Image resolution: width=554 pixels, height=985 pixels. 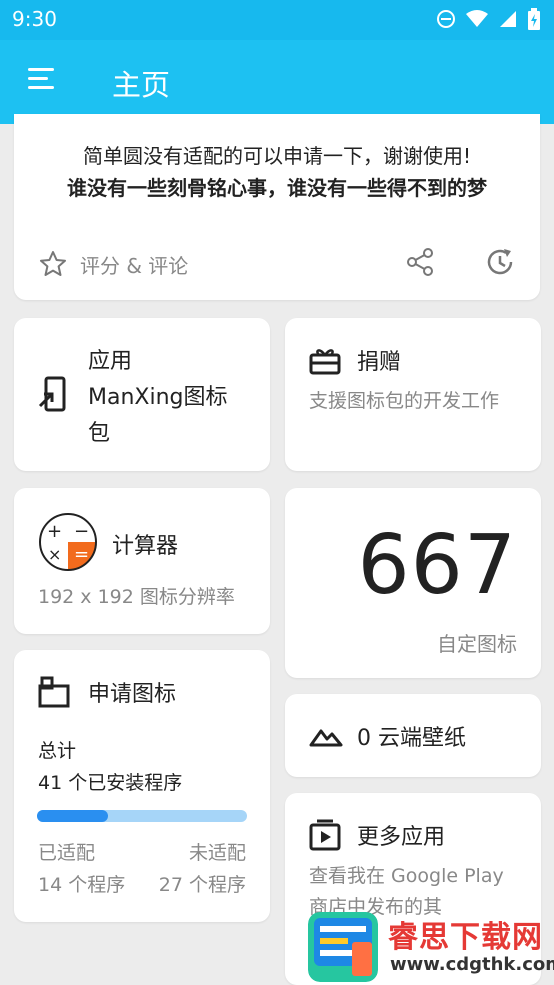 What do you see at coordinates (277, 188) in the screenshot?
I see `intro-line-2: 谁没有一些刻骨铭心事，谁没有一些得不到的梦` at bounding box center [277, 188].